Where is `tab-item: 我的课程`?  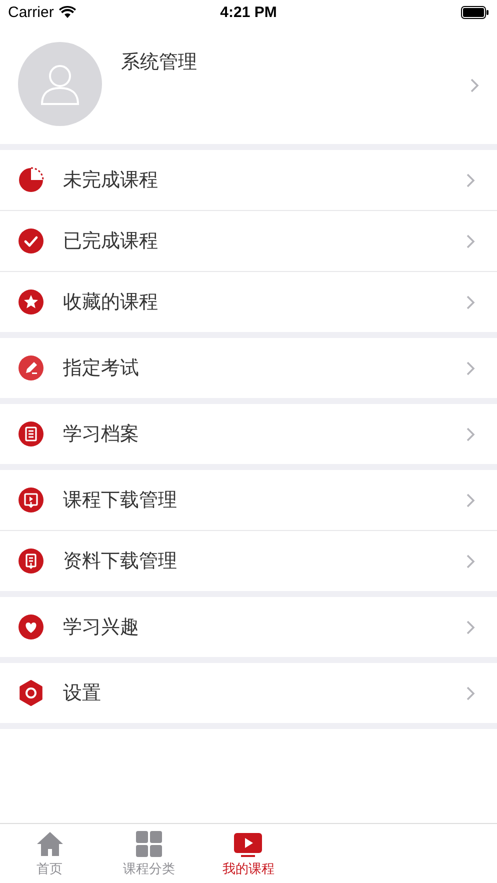
tab-item: 我的课程 is located at coordinates (248, 853).